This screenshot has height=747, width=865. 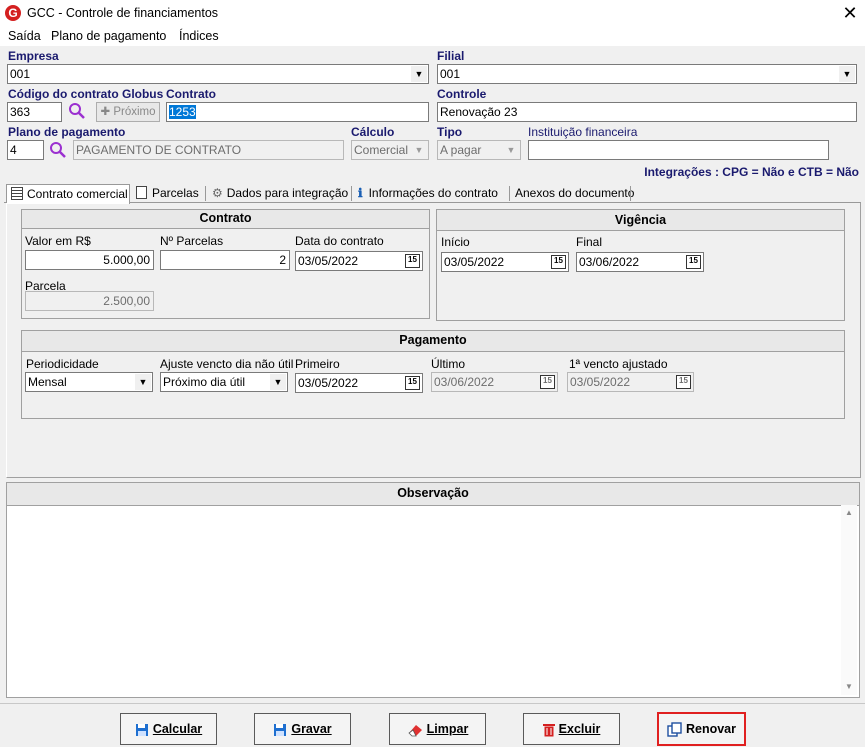 What do you see at coordinates (33, 56) in the screenshot?
I see `empresa-label: Empresa` at bounding box center [33, 56].